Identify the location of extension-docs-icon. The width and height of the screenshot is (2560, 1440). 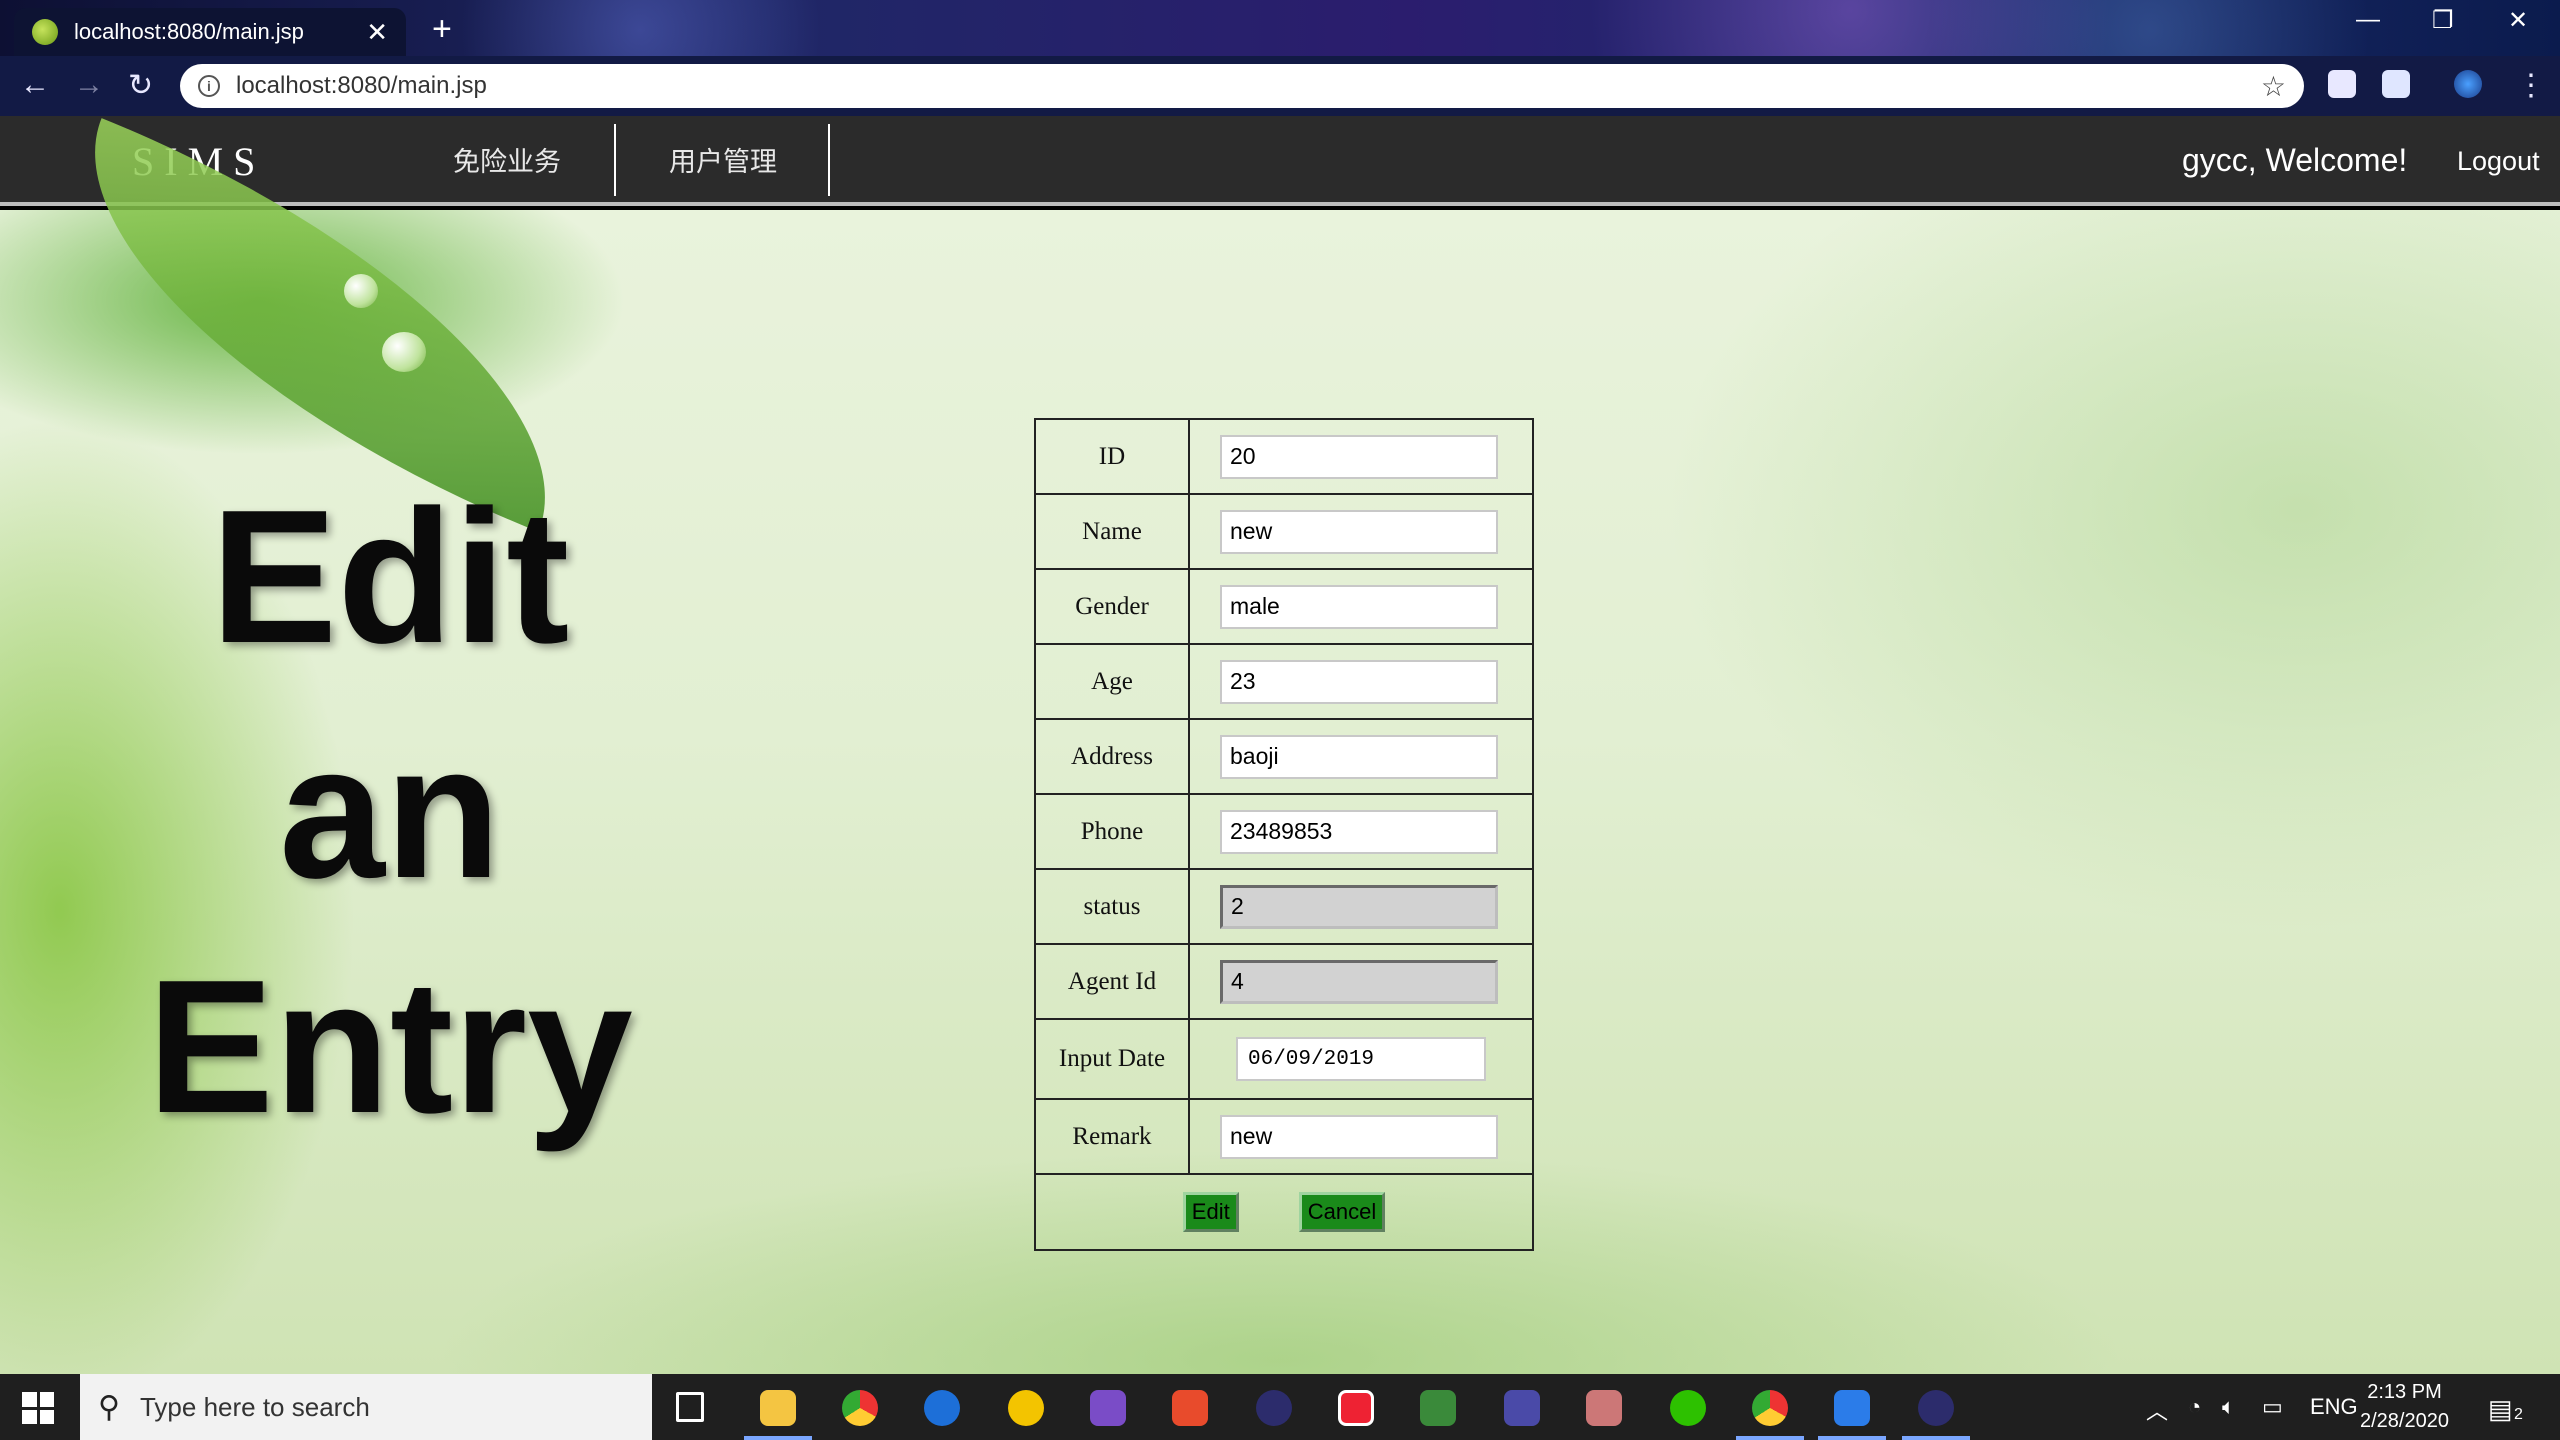
(2396, 84).